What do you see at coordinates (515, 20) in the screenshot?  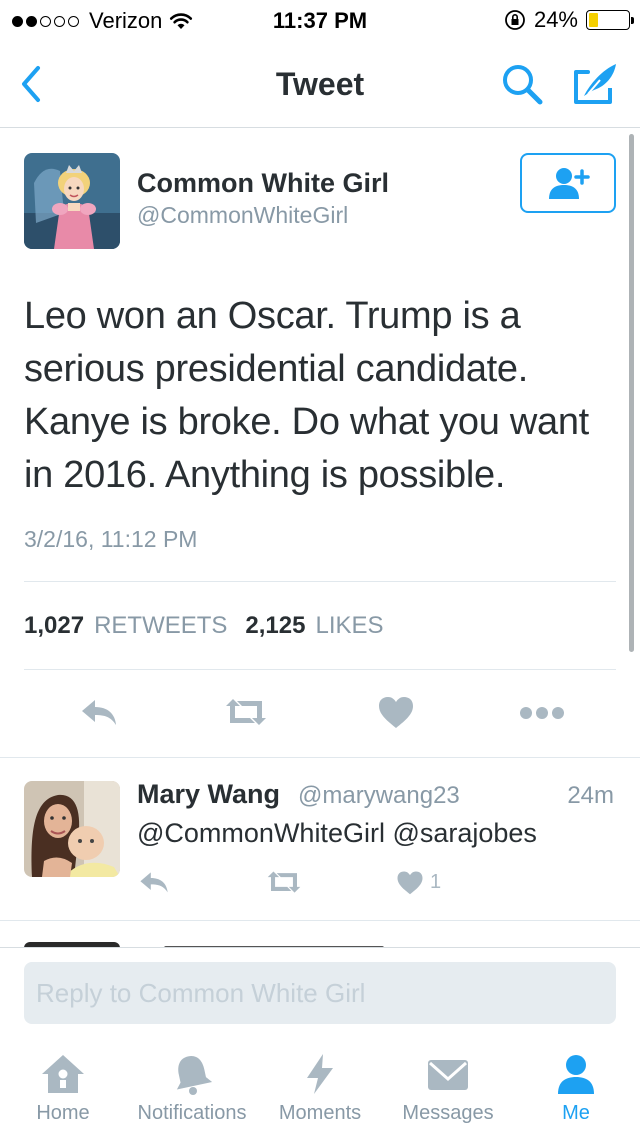 I see `orientation-lock-icon` at bounding box center [515, 20].